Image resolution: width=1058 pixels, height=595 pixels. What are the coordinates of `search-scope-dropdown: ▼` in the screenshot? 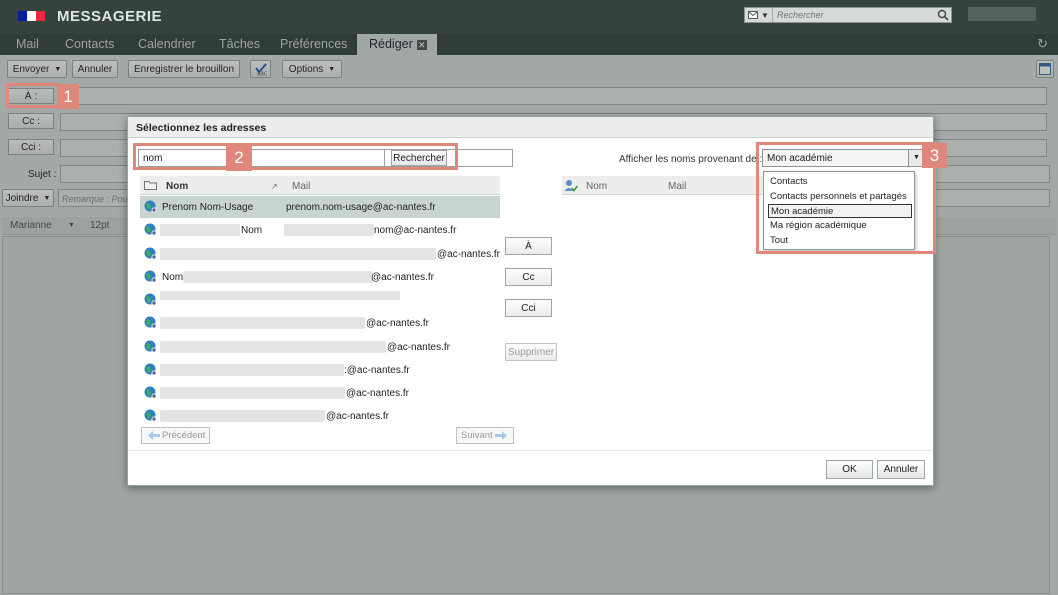 It's located at (759, 15).